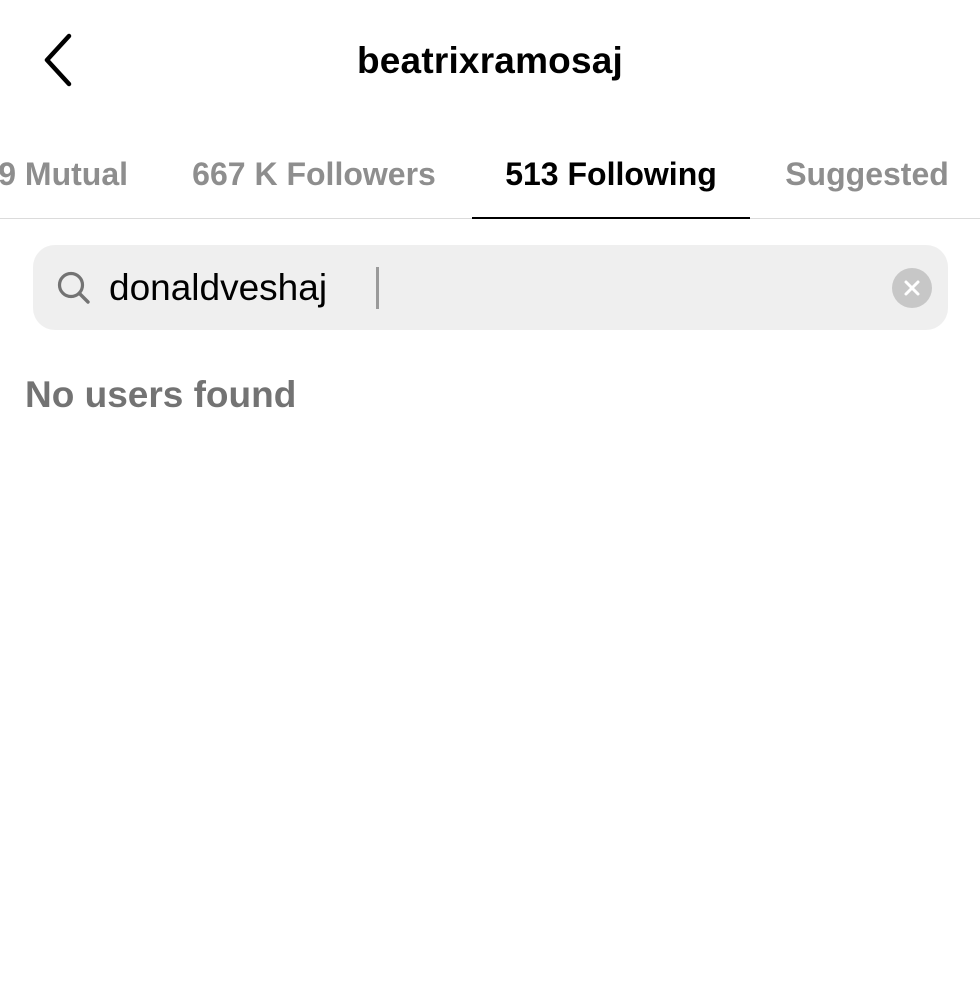 Image resolution: width=980 pixels, height=982 pixels. What do you see at coordinates (867, 174) in the screenshot?
I see `tab-suggested: Suggested` at bounding box center [867, 174].